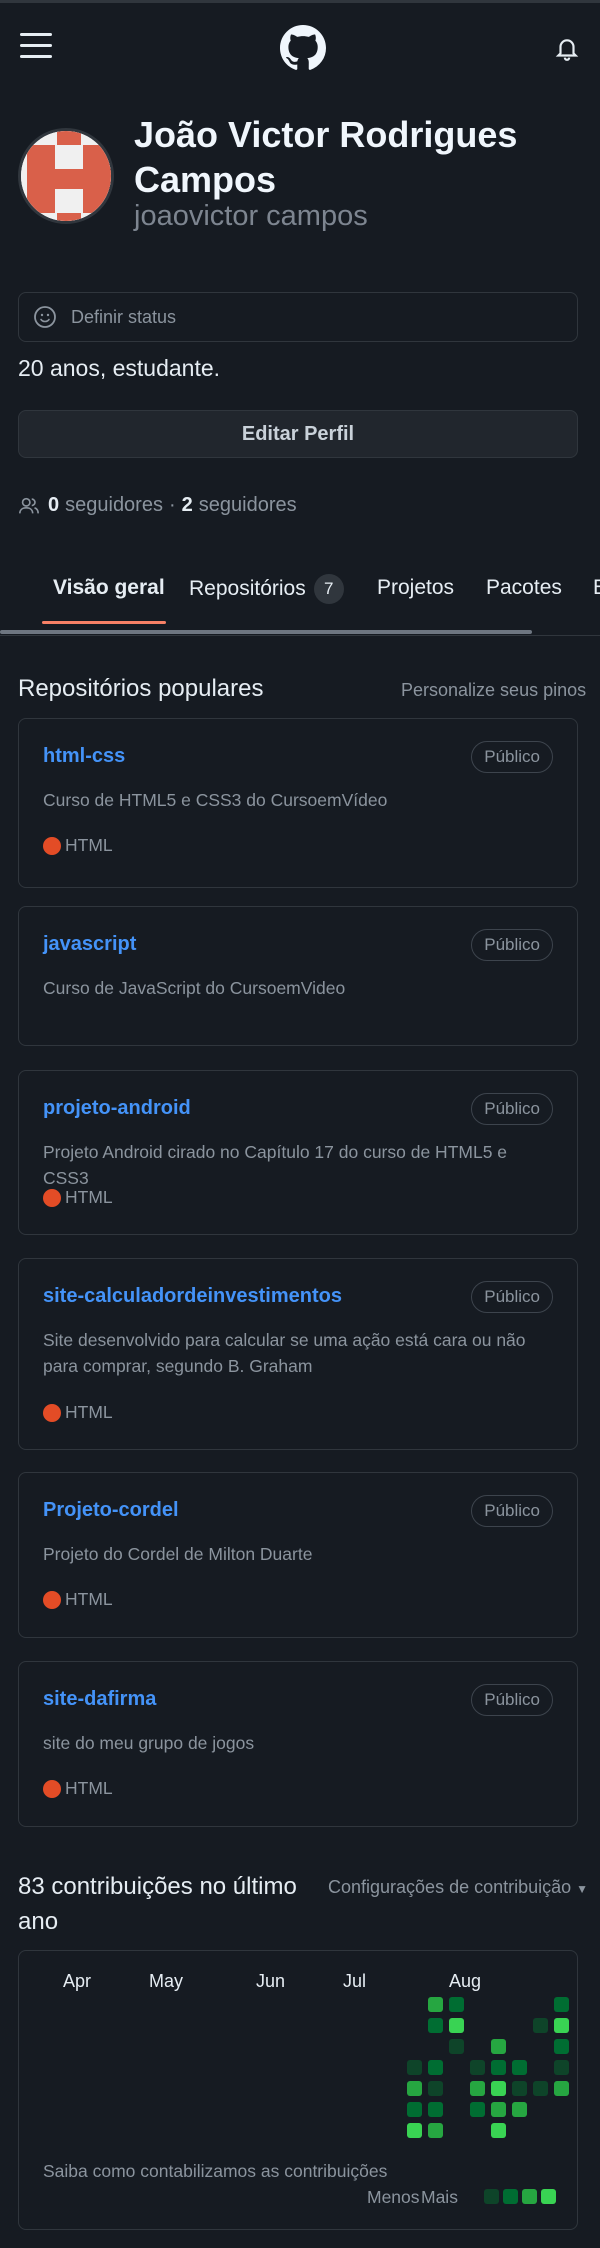 The height and width of the screenshot is (2248, 600). What do you see at coordinates (117, 1108) in the screenshot?
I see `repo-name-link: projeto-android` at bounding box center [117, 1108].